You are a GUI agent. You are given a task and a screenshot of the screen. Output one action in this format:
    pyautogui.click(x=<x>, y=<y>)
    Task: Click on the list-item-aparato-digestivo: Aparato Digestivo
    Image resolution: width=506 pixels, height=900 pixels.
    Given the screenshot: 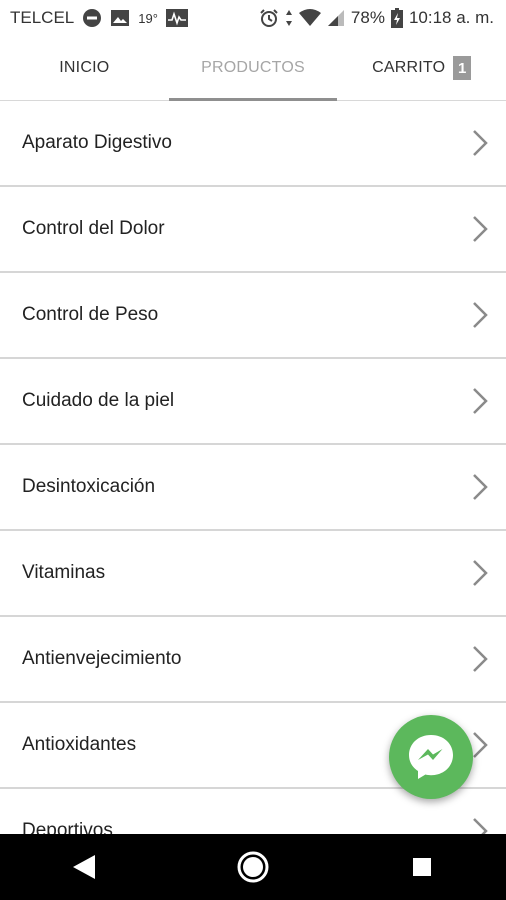 What is the action you would take?
    pyautogui.click(x=253, y=144)
    